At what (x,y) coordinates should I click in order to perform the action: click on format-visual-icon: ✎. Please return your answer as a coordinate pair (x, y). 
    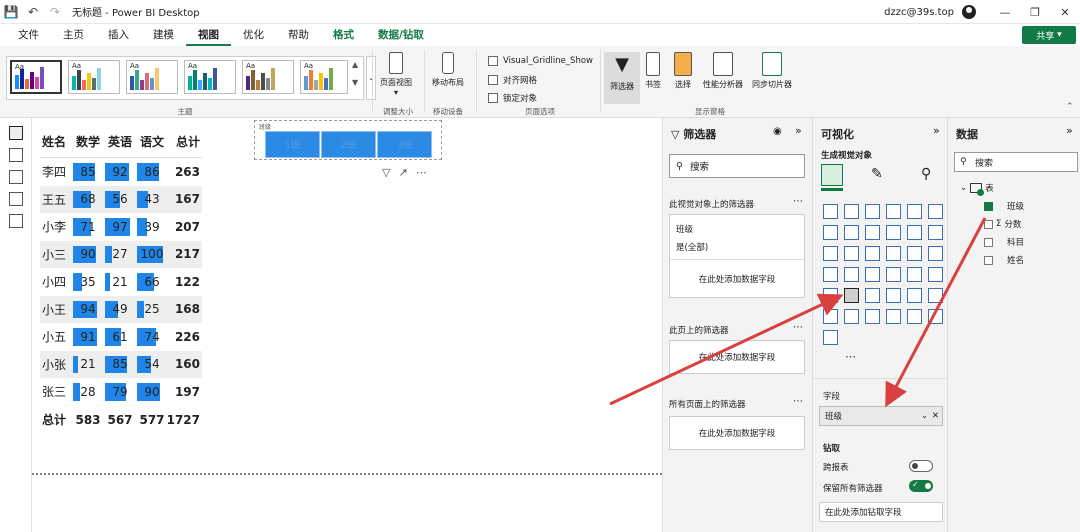
    Looking at the image, I should click on (877, 174).